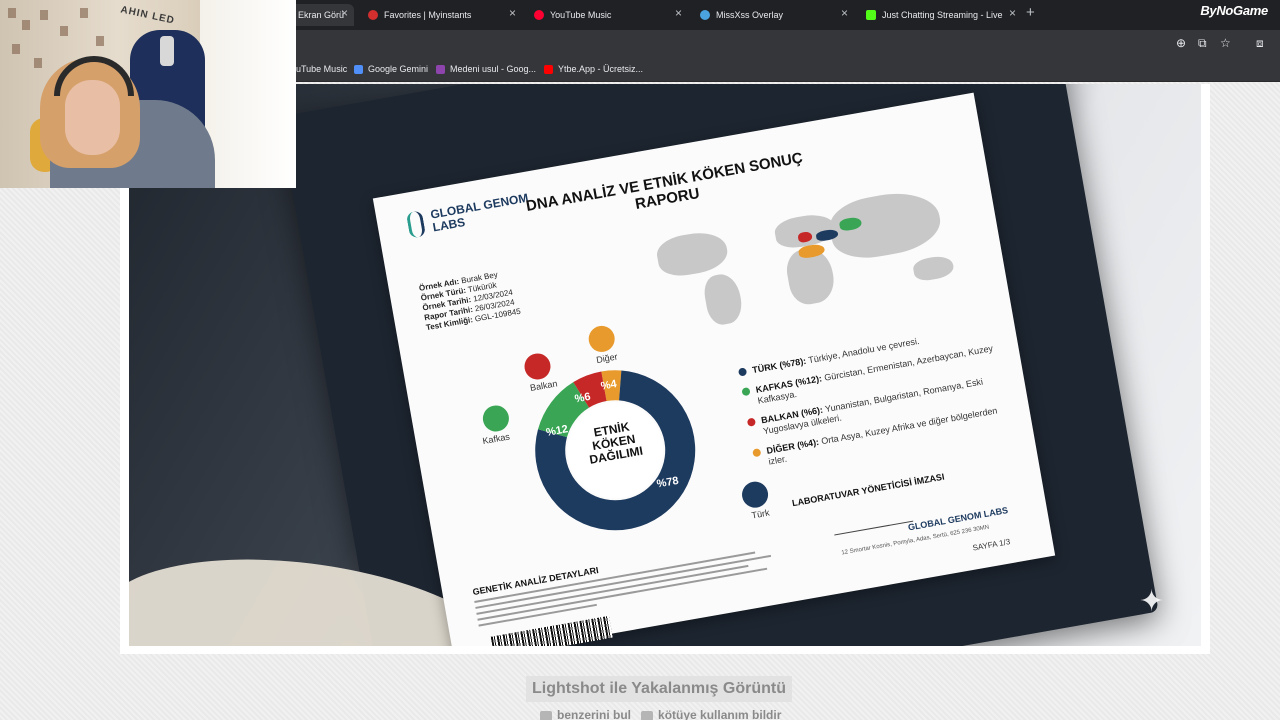  I want to click on youtube-icon, so click(548, 69).